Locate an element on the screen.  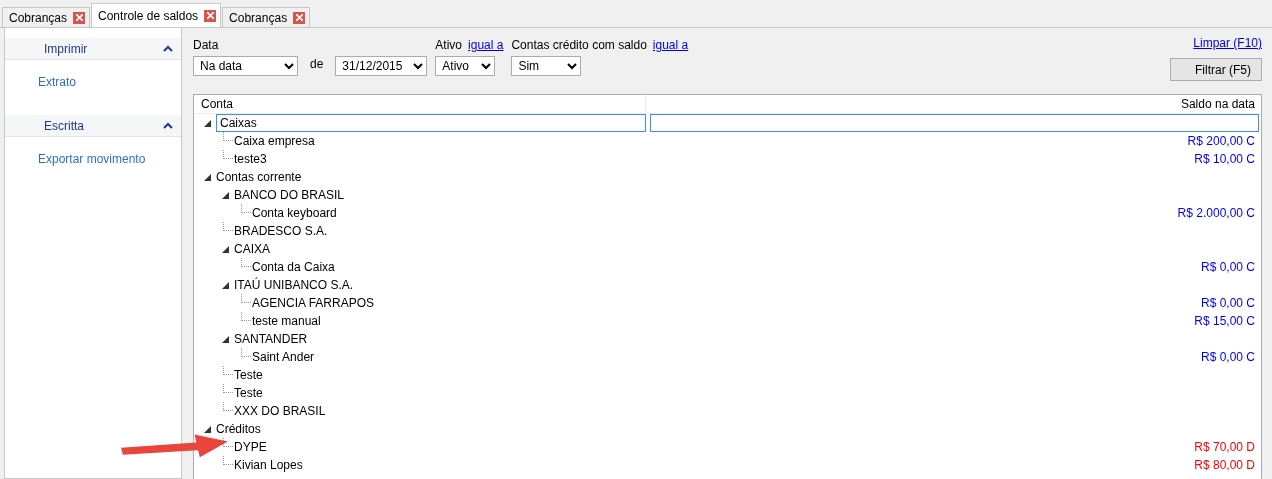
clear-link: Limpar (F10) is located at coordinates (1227, 43).